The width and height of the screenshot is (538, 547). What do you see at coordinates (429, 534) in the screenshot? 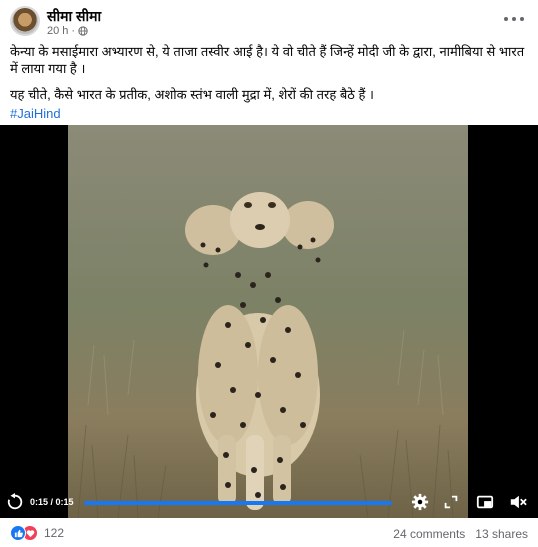
I see `comments-count-link: 24 comments` at bounding box center [429, 534].